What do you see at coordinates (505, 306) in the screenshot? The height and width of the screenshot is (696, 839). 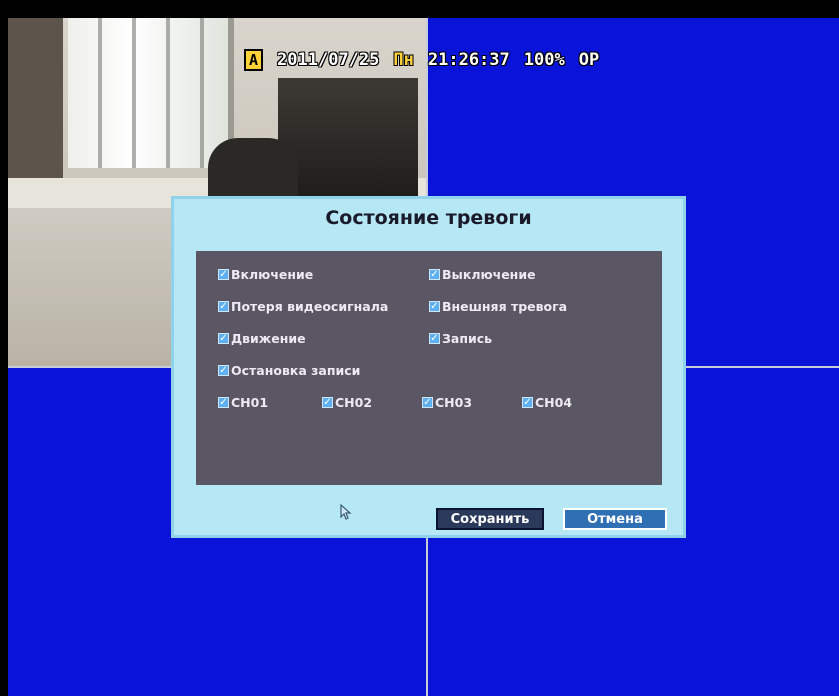 I see `checkbox-label: Внешняя тревога` at bounding box center [505, 306].